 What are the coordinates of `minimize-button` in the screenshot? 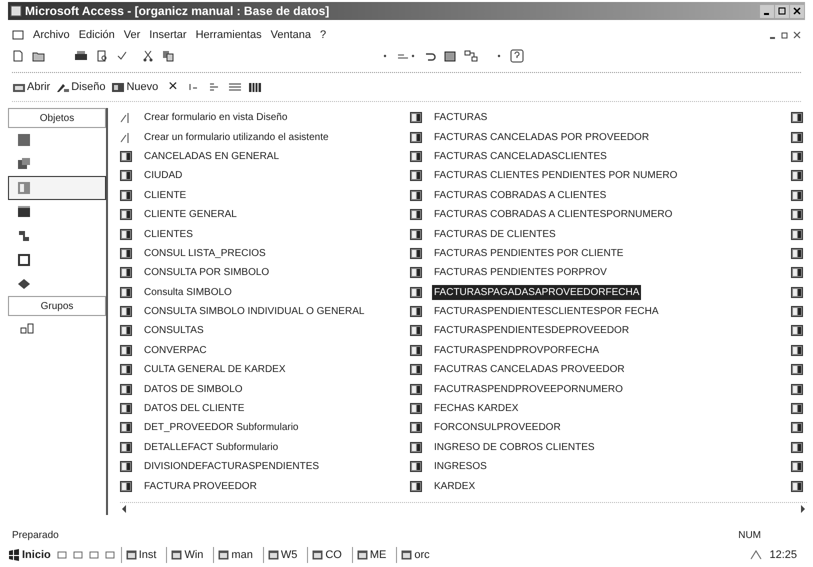 It's located at (767, 11).